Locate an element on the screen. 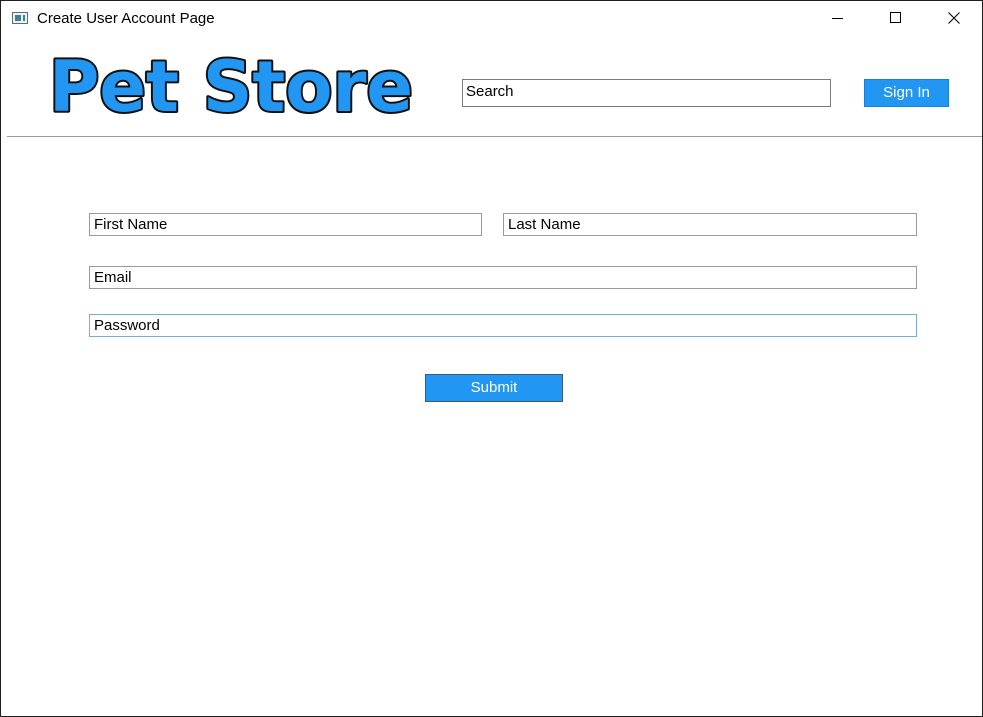  pet-store-logo: Pet Store is located at coordinates (231, 87).